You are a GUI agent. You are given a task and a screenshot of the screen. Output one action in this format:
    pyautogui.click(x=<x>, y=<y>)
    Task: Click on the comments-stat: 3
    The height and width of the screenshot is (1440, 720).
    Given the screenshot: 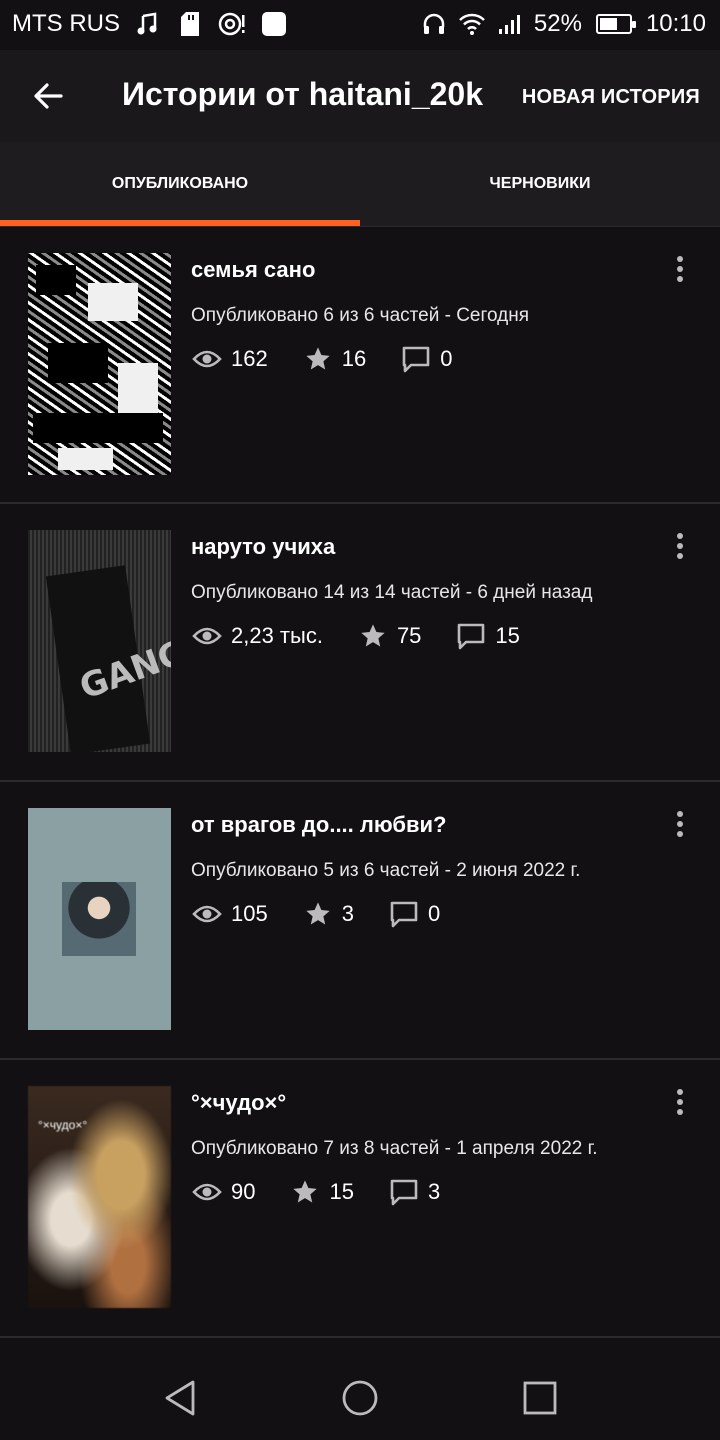 What is the action you would take?
    pyautogui.click(x=414, y=1192)
    